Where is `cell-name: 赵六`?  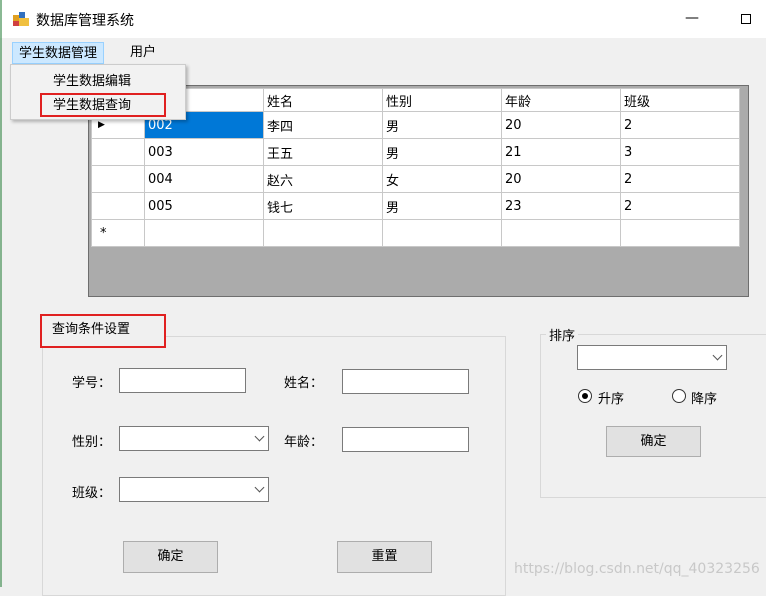 cell-name: 赵六 is located at coordinates (323, 179).